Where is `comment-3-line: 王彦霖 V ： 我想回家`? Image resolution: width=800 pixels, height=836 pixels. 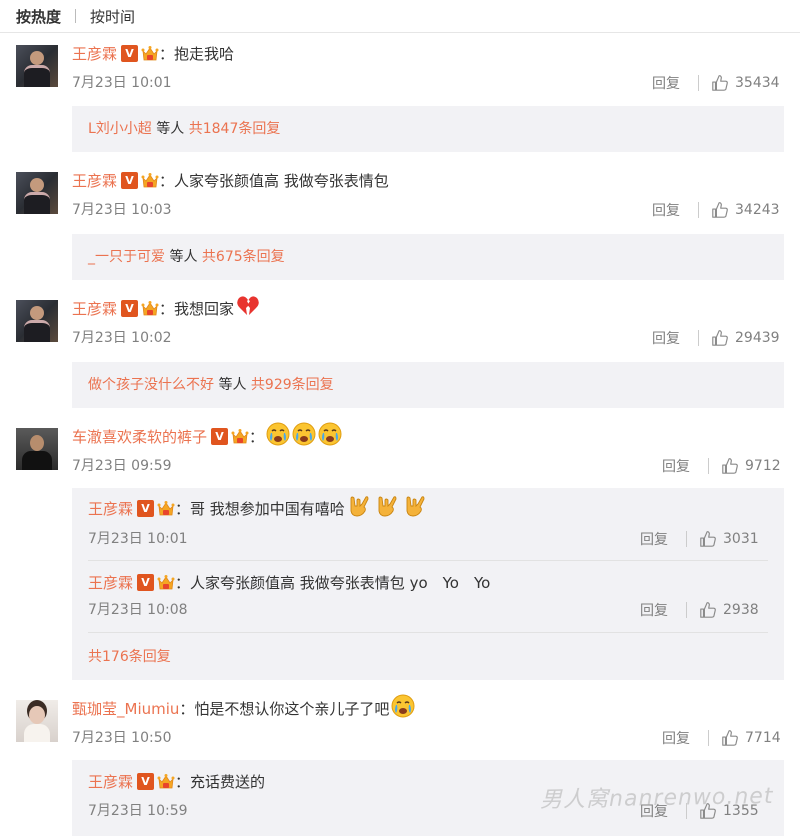 comment-3-line: 王彦霖 V ： 我想回家 is located at coordinates (166, 308).